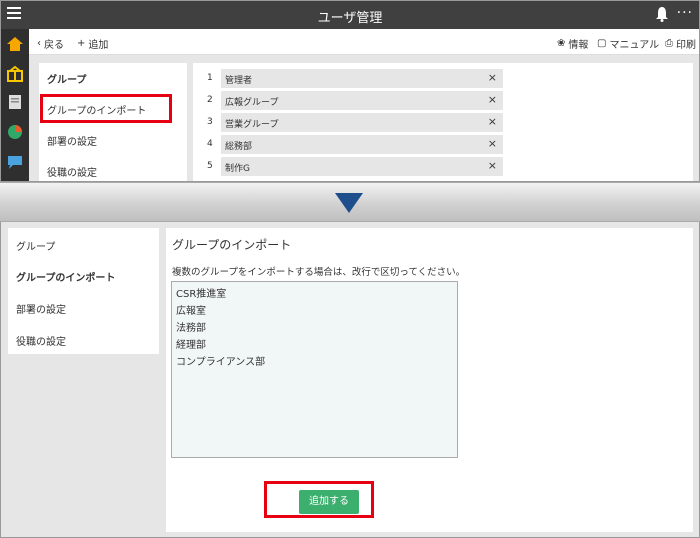 The width and height of the screenshot is (700, 538). What do you see at coordinates (191, 311) in the screenshot?
I see `textarea-line: 広報室` at bounding box center [191, 311].